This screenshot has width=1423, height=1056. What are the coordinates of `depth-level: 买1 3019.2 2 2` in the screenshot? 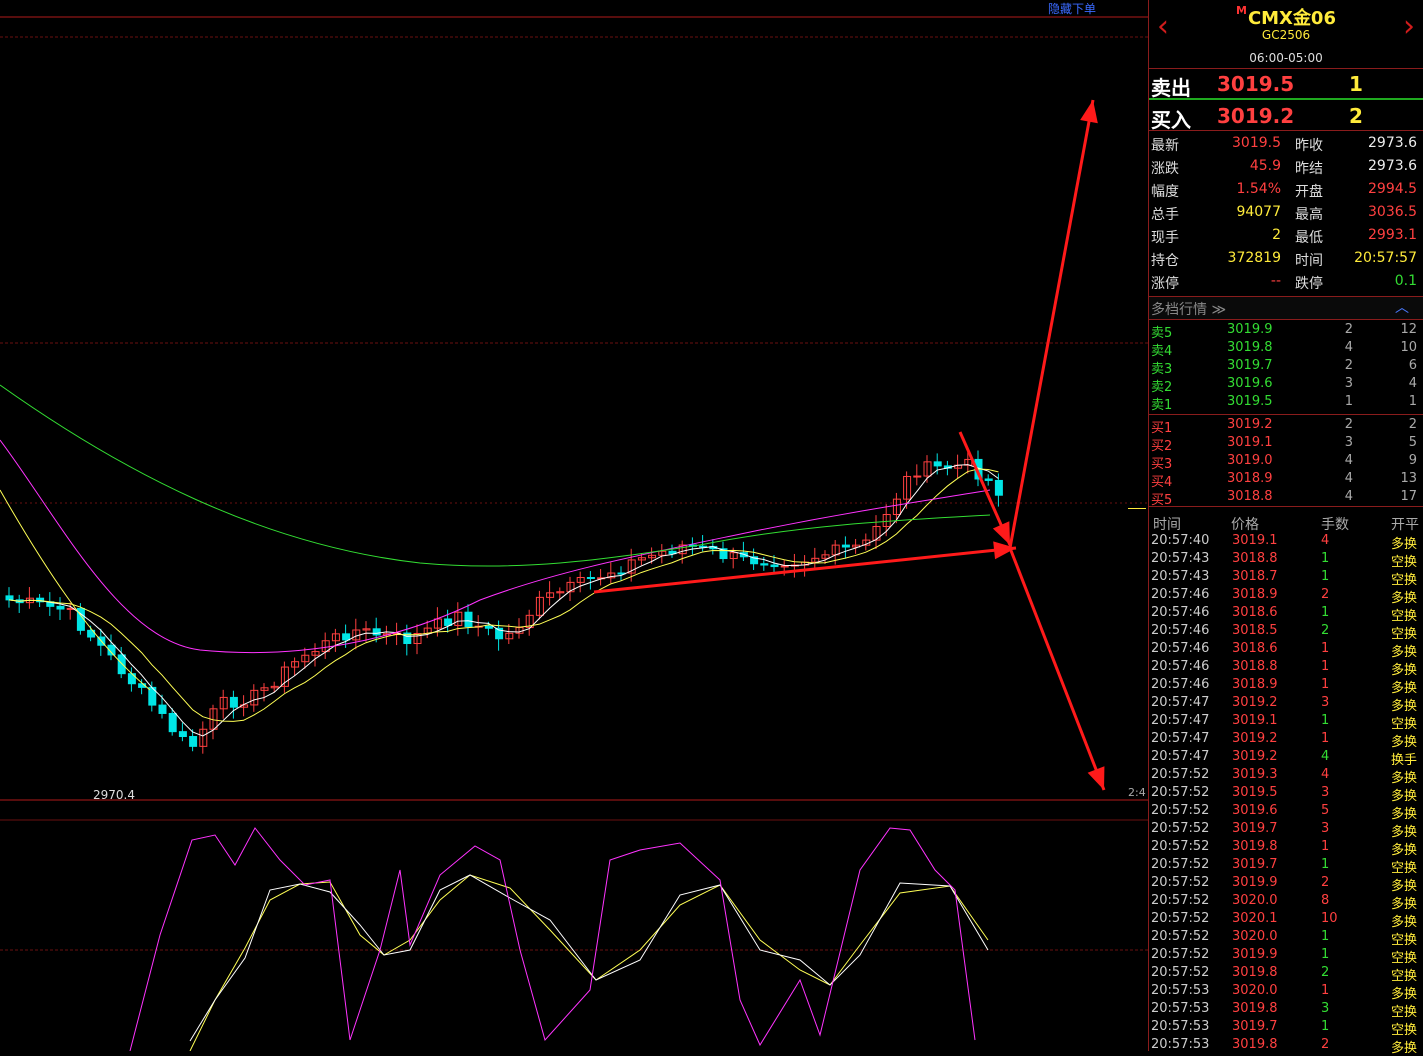 It's located at (1286, 426).